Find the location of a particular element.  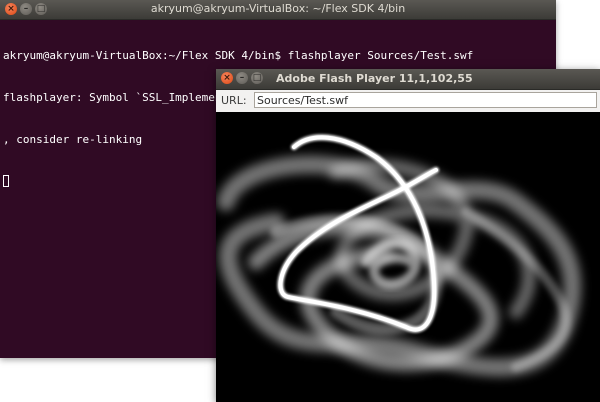

close-icon: × is located at coordinates (227, 78).